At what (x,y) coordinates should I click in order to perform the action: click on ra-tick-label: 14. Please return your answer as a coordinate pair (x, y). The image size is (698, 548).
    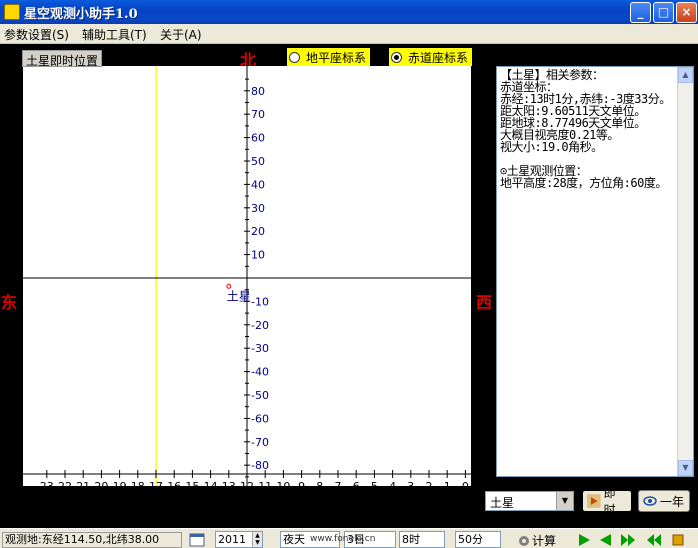
    Looking at the image, I should click on (211, 483).